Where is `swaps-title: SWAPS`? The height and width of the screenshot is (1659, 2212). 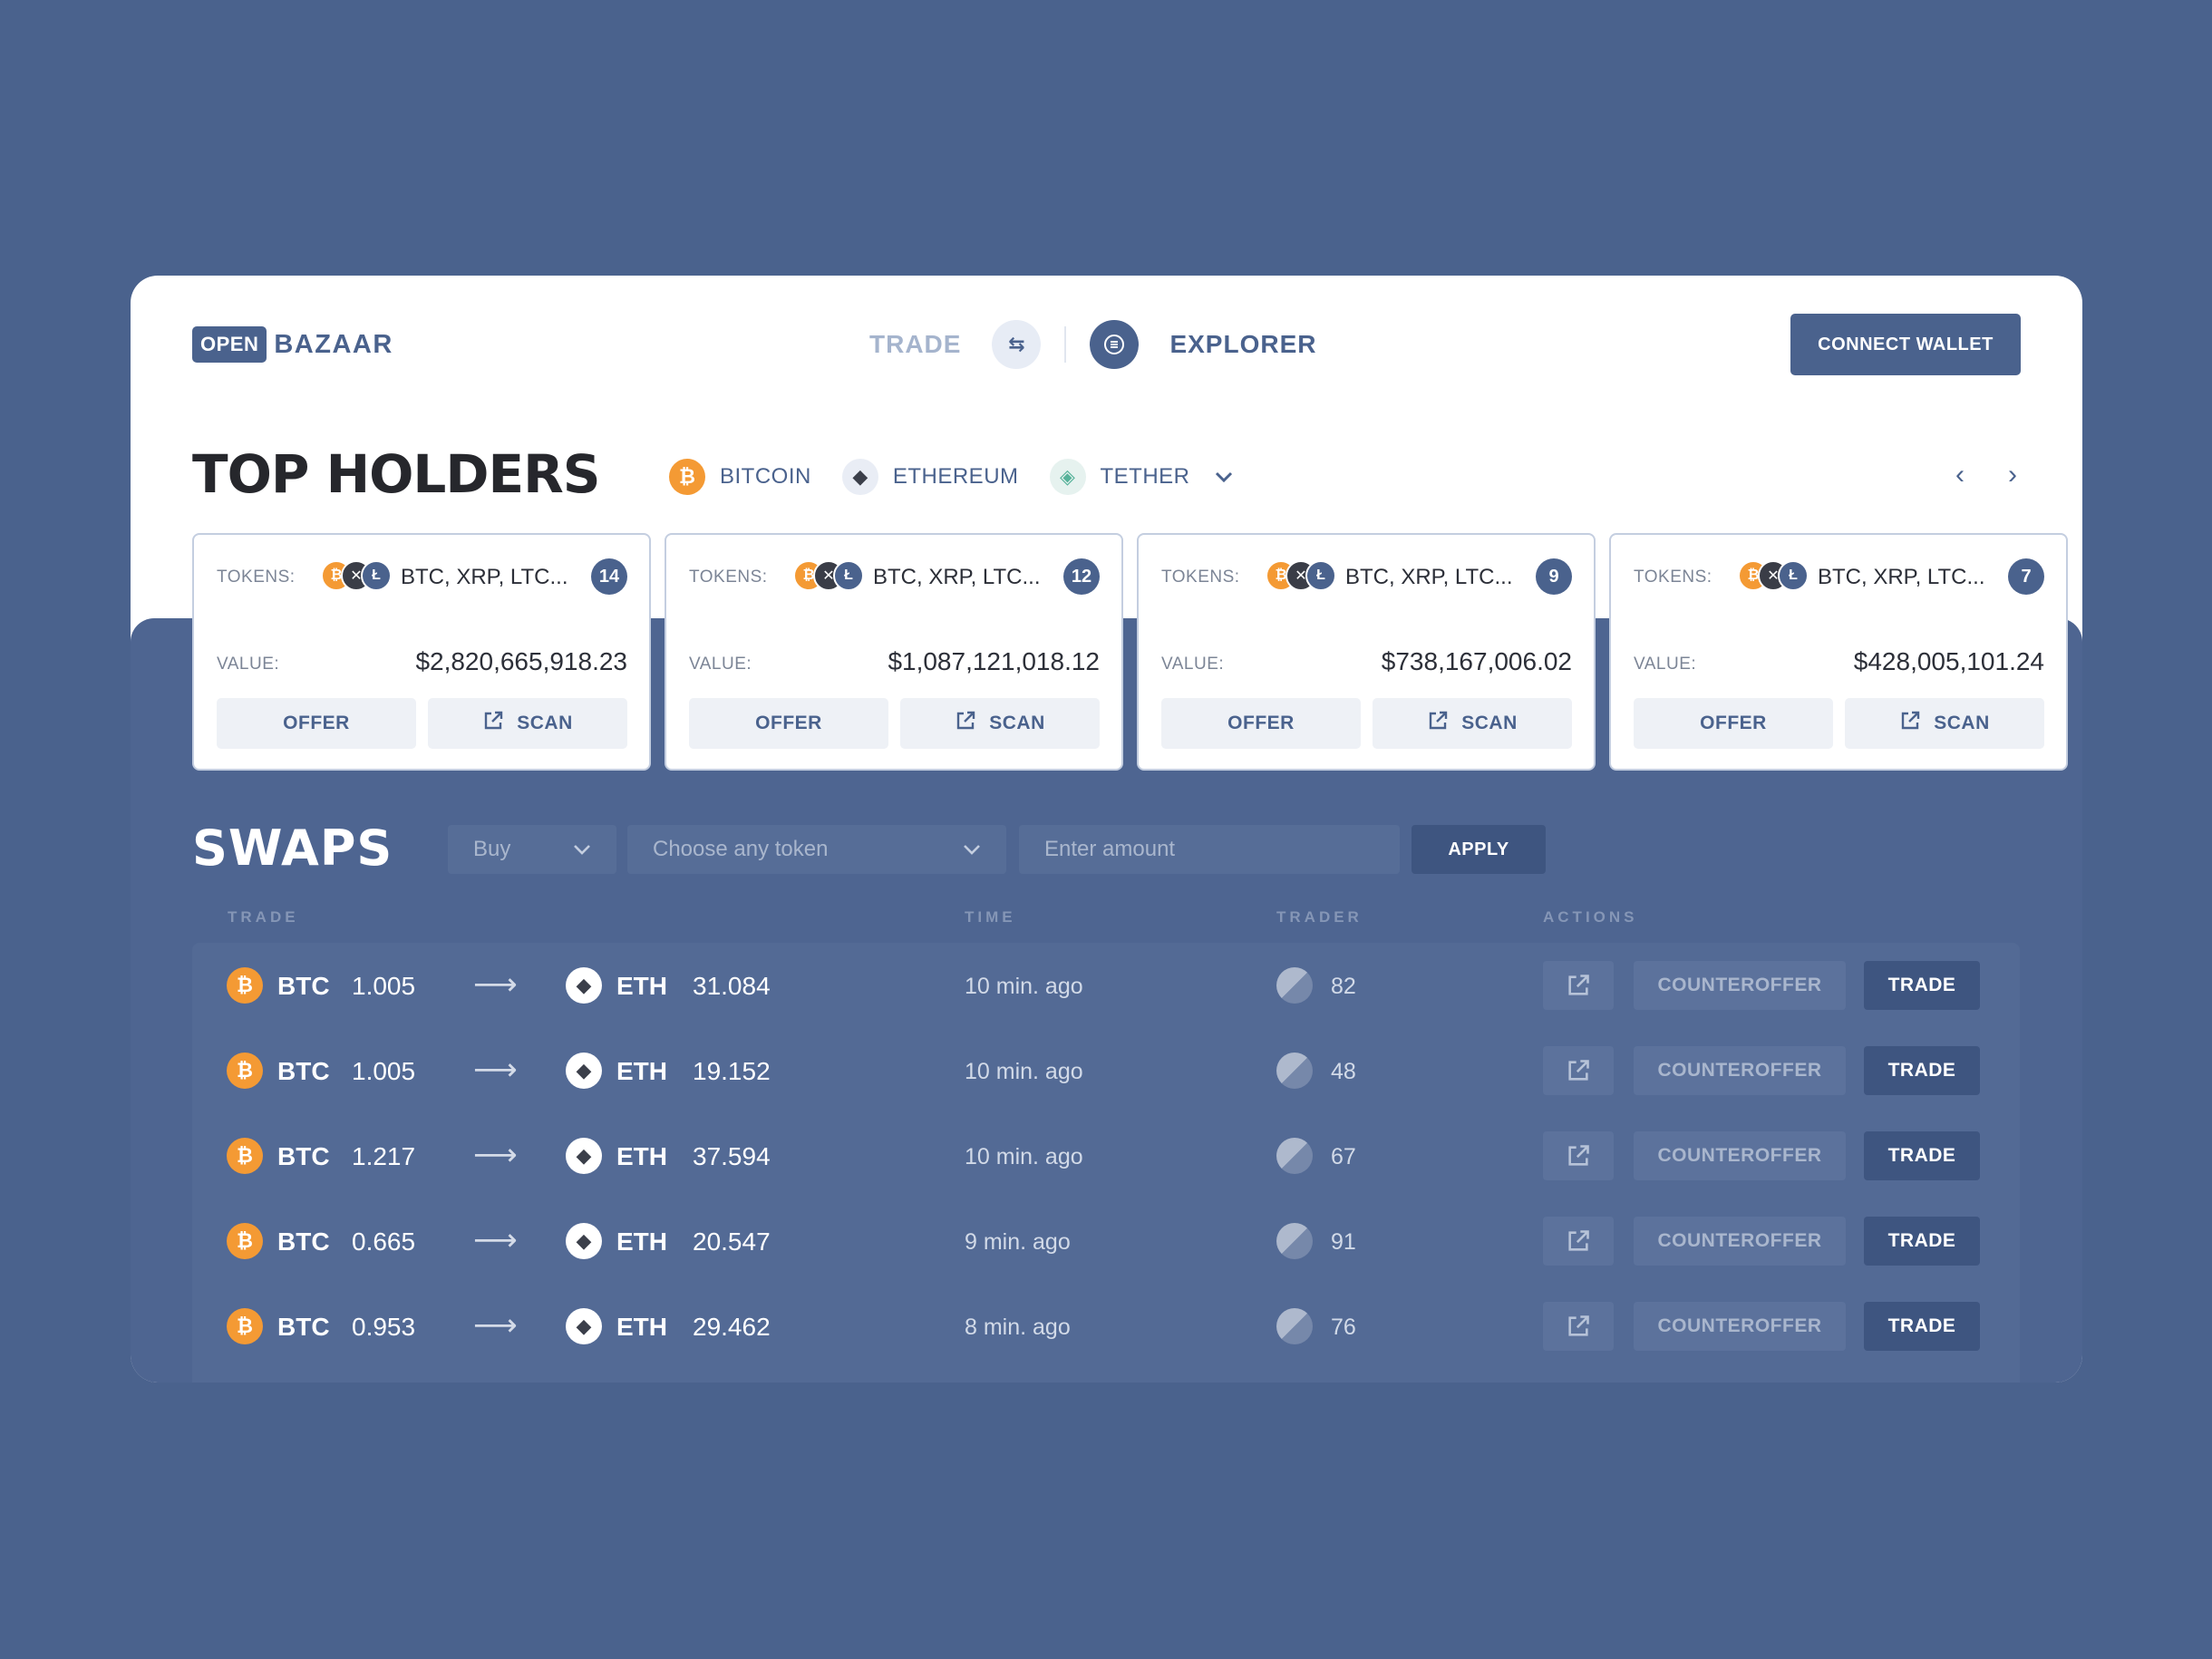
swaps-title: SWAPS is located at coordinates (292, 848).